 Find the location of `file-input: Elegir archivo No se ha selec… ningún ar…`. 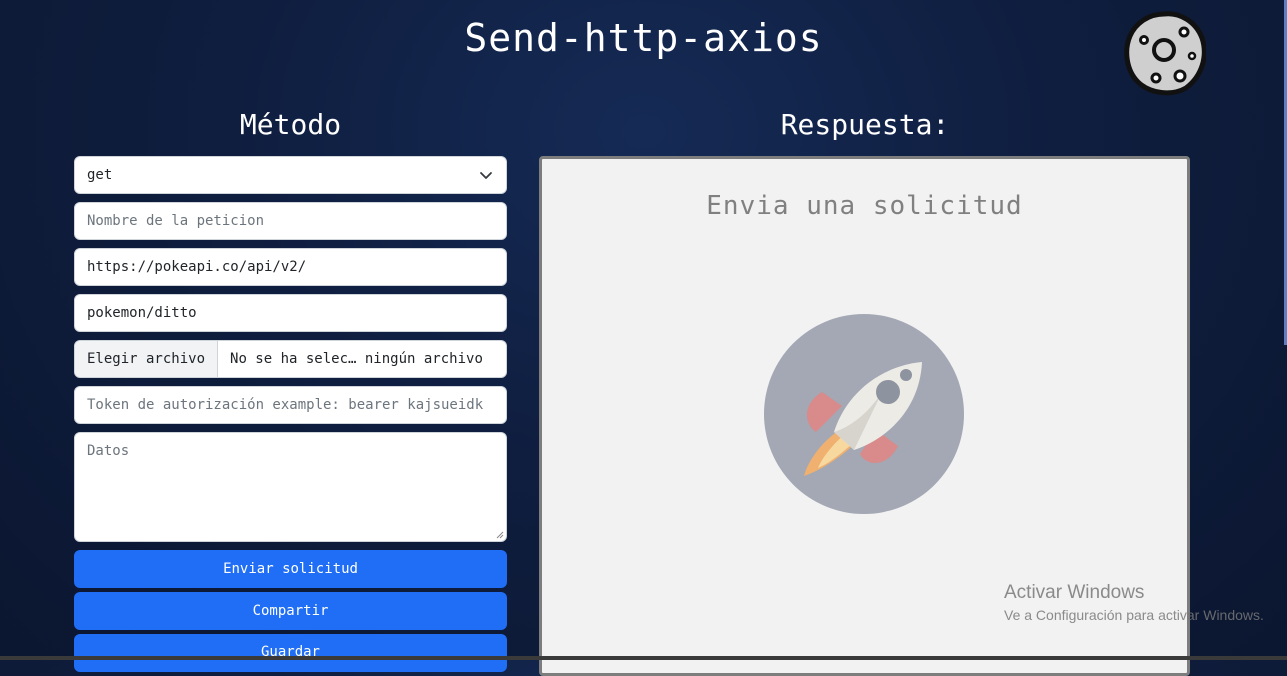

file-input: Elegir archivo No se ha selec… ningún ar… is located at coordinates (290, 359).